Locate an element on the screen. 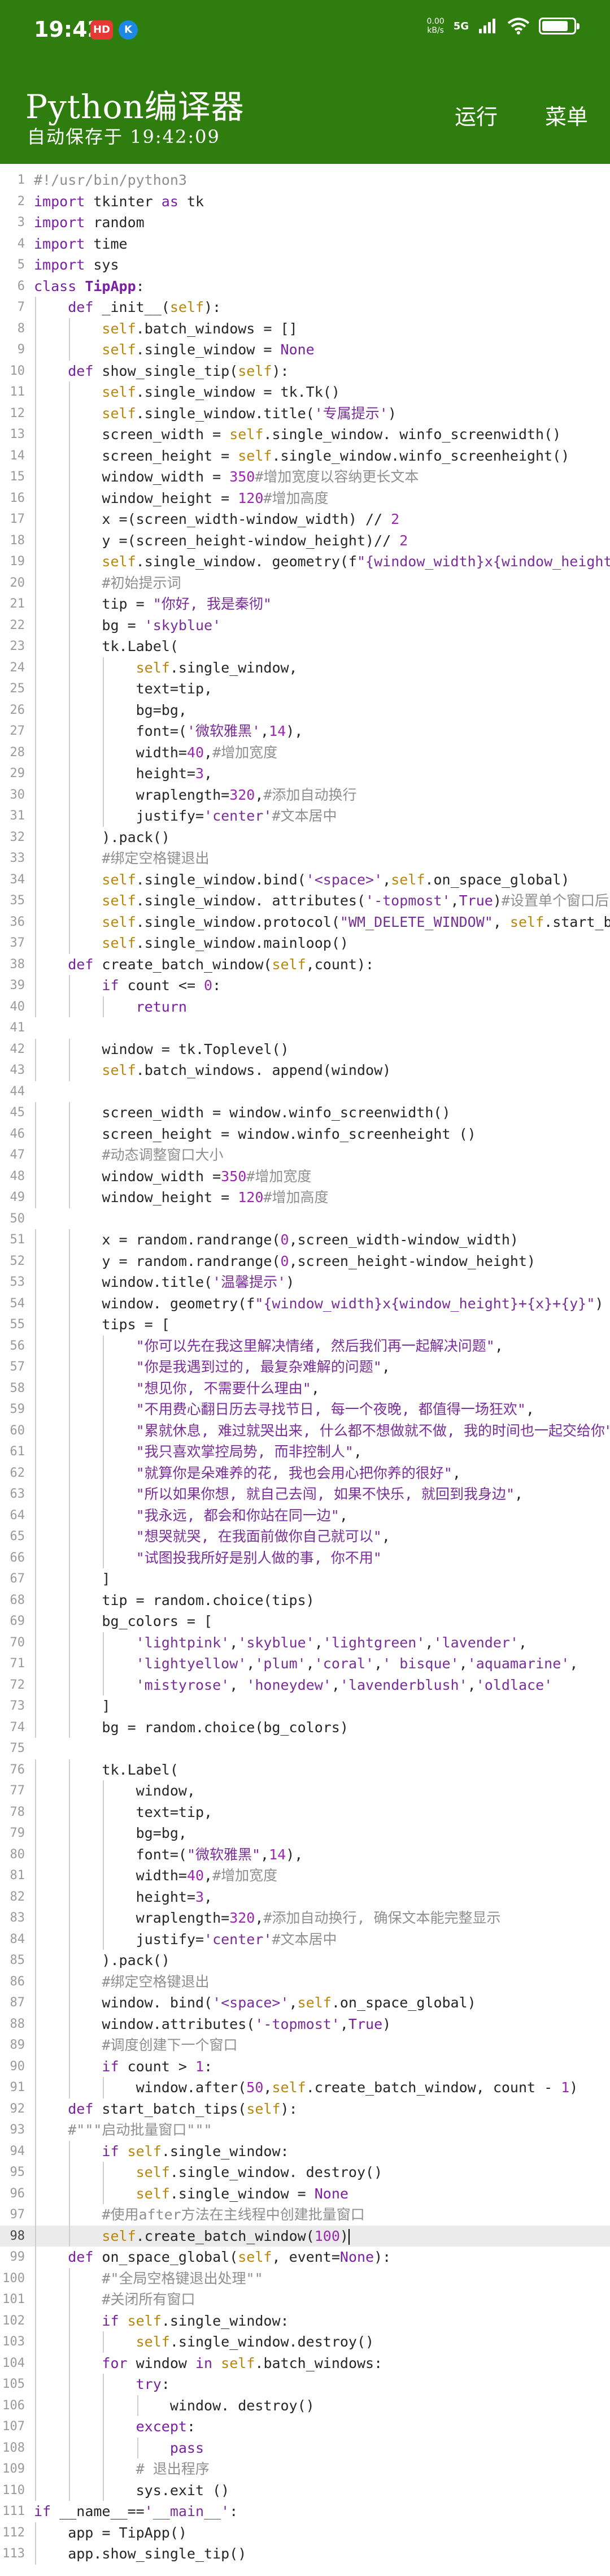 This screenshot has height=2576, width=610. code-line: 12 self.single_window.title('专属提示') is located at coordinates (305, 413).